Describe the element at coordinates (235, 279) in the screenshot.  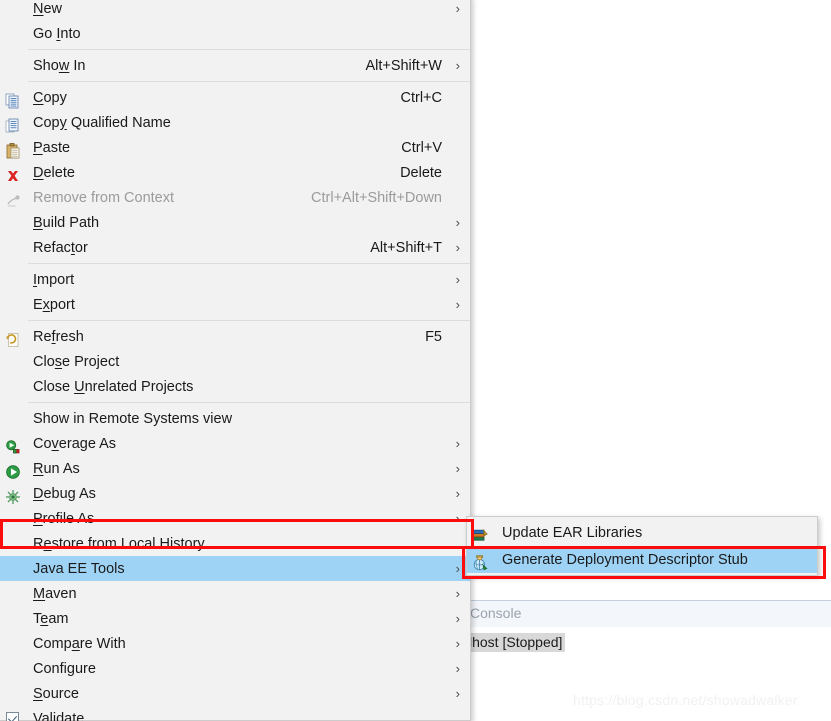
I see `menu-item-import: Import ›` at that location.